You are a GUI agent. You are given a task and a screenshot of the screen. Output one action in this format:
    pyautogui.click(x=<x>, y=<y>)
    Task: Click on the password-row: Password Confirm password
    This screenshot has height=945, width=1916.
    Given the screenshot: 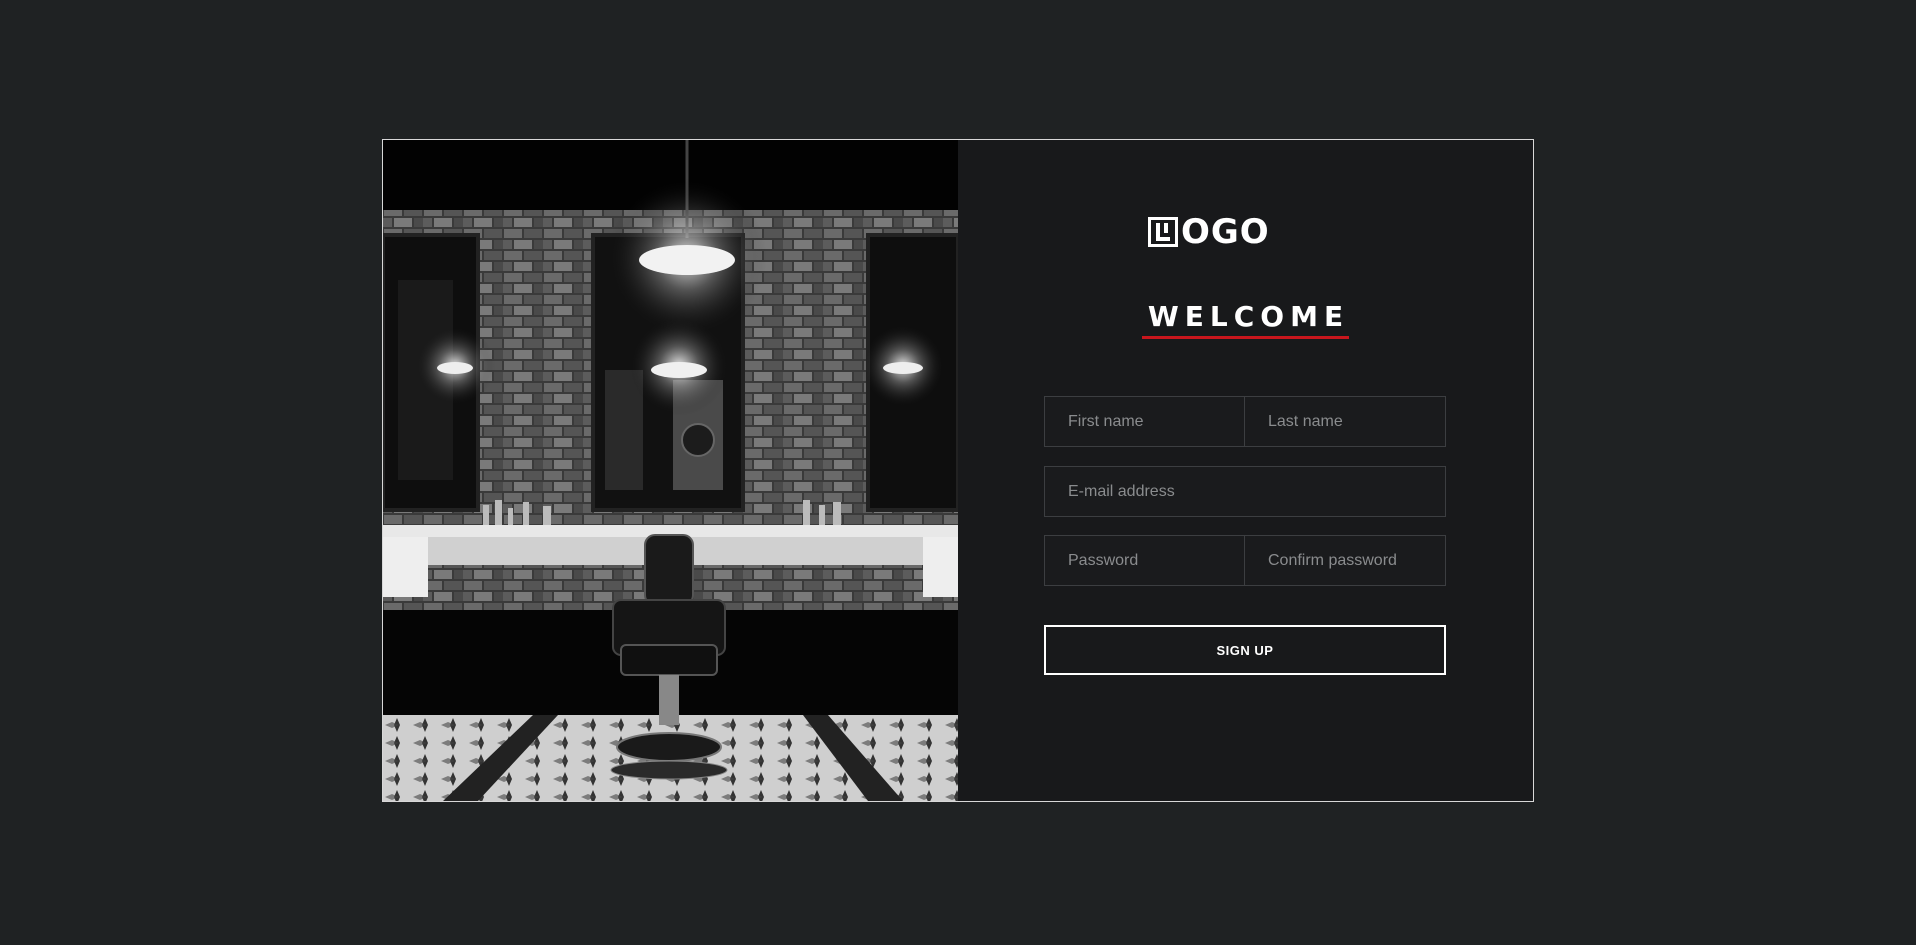 What is the action you would take?
    pyautogui.click(x=1245, y=560)
    